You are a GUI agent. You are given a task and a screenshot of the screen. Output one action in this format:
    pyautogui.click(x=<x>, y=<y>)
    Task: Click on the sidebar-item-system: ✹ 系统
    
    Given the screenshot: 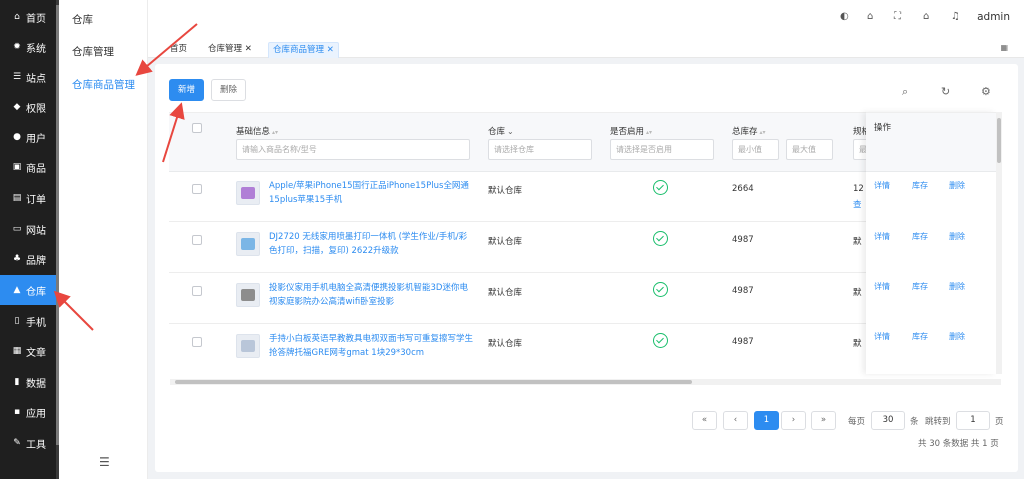 What is the action you would take?
    pyautogui.click(x=29, y=47)
    